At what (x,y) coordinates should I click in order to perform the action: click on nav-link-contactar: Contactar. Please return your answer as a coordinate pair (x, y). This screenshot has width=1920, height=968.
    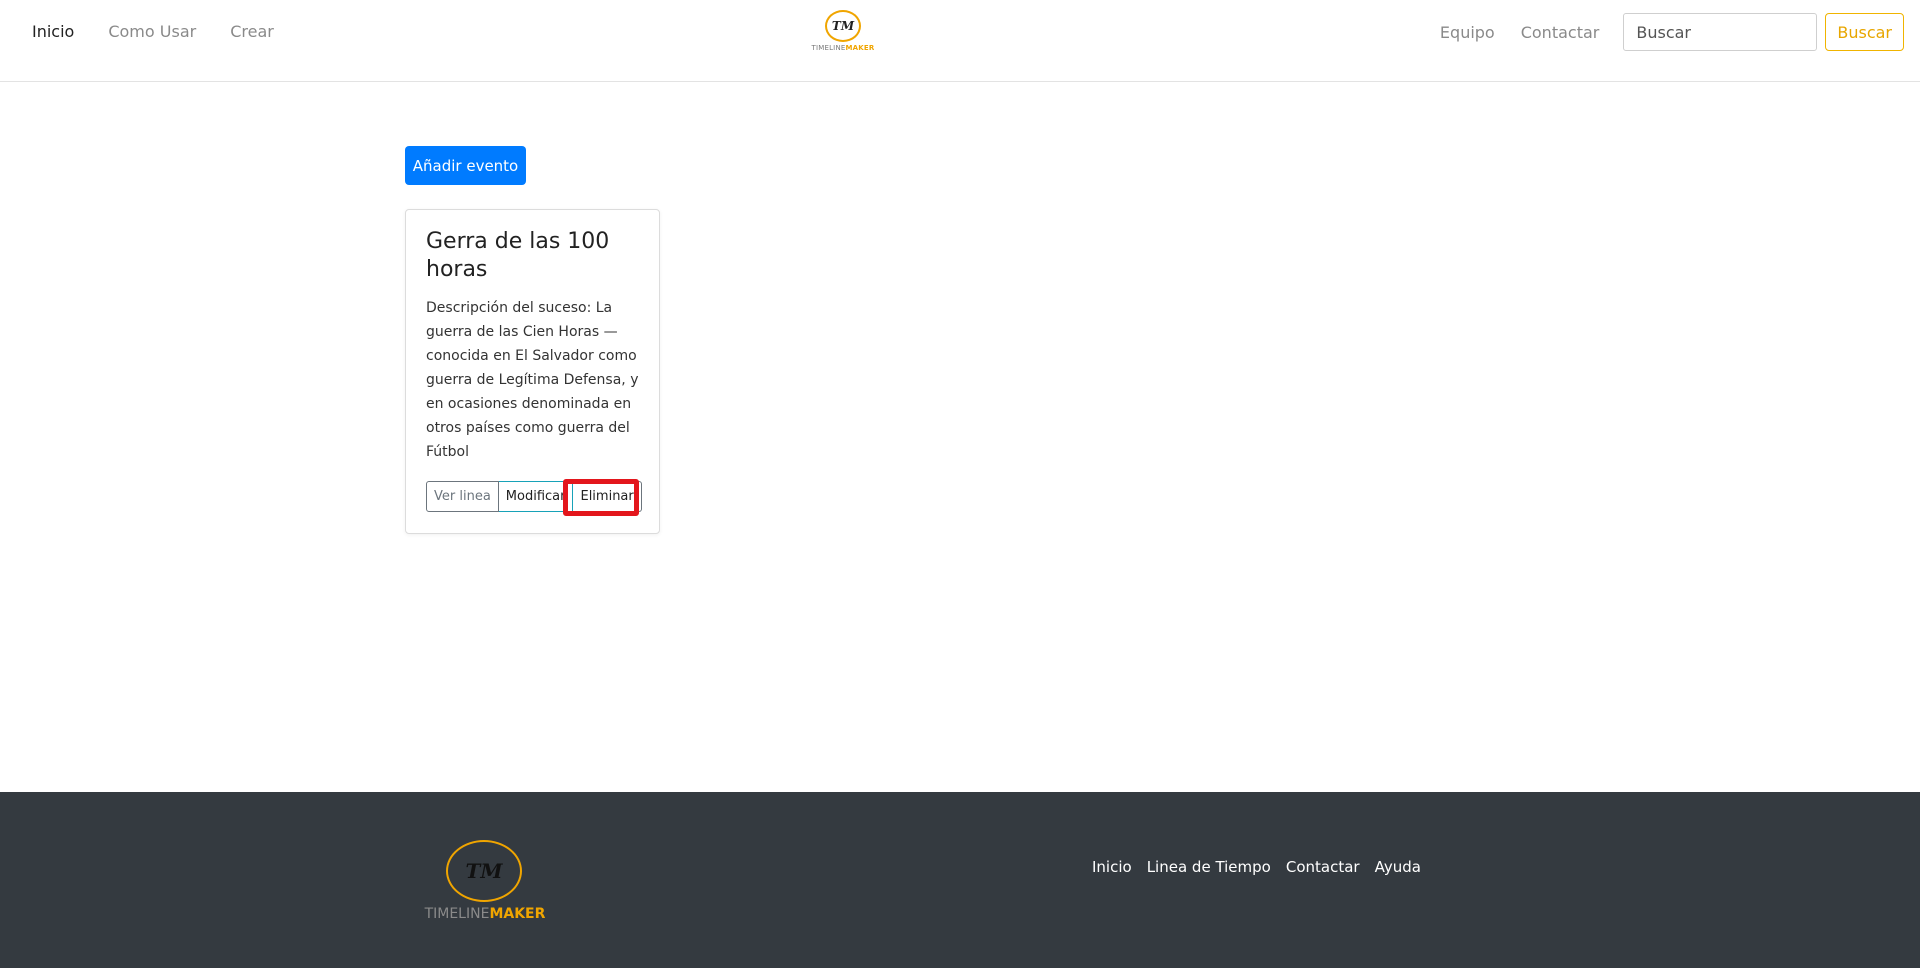
    Looking at the image, I should click on (1560, 32).